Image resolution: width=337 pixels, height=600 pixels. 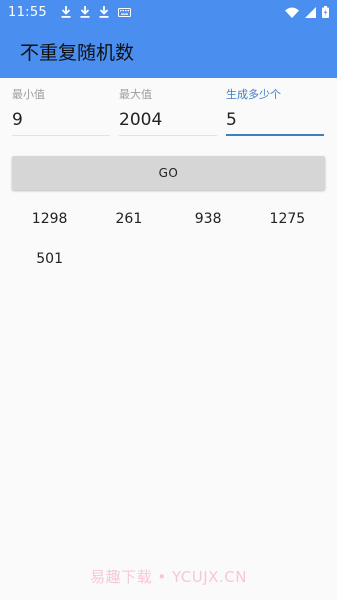 What do you see at coordinates (49, 219) in the screenshot?
I see `result-number: 1298` at bounding box center [49, 219].